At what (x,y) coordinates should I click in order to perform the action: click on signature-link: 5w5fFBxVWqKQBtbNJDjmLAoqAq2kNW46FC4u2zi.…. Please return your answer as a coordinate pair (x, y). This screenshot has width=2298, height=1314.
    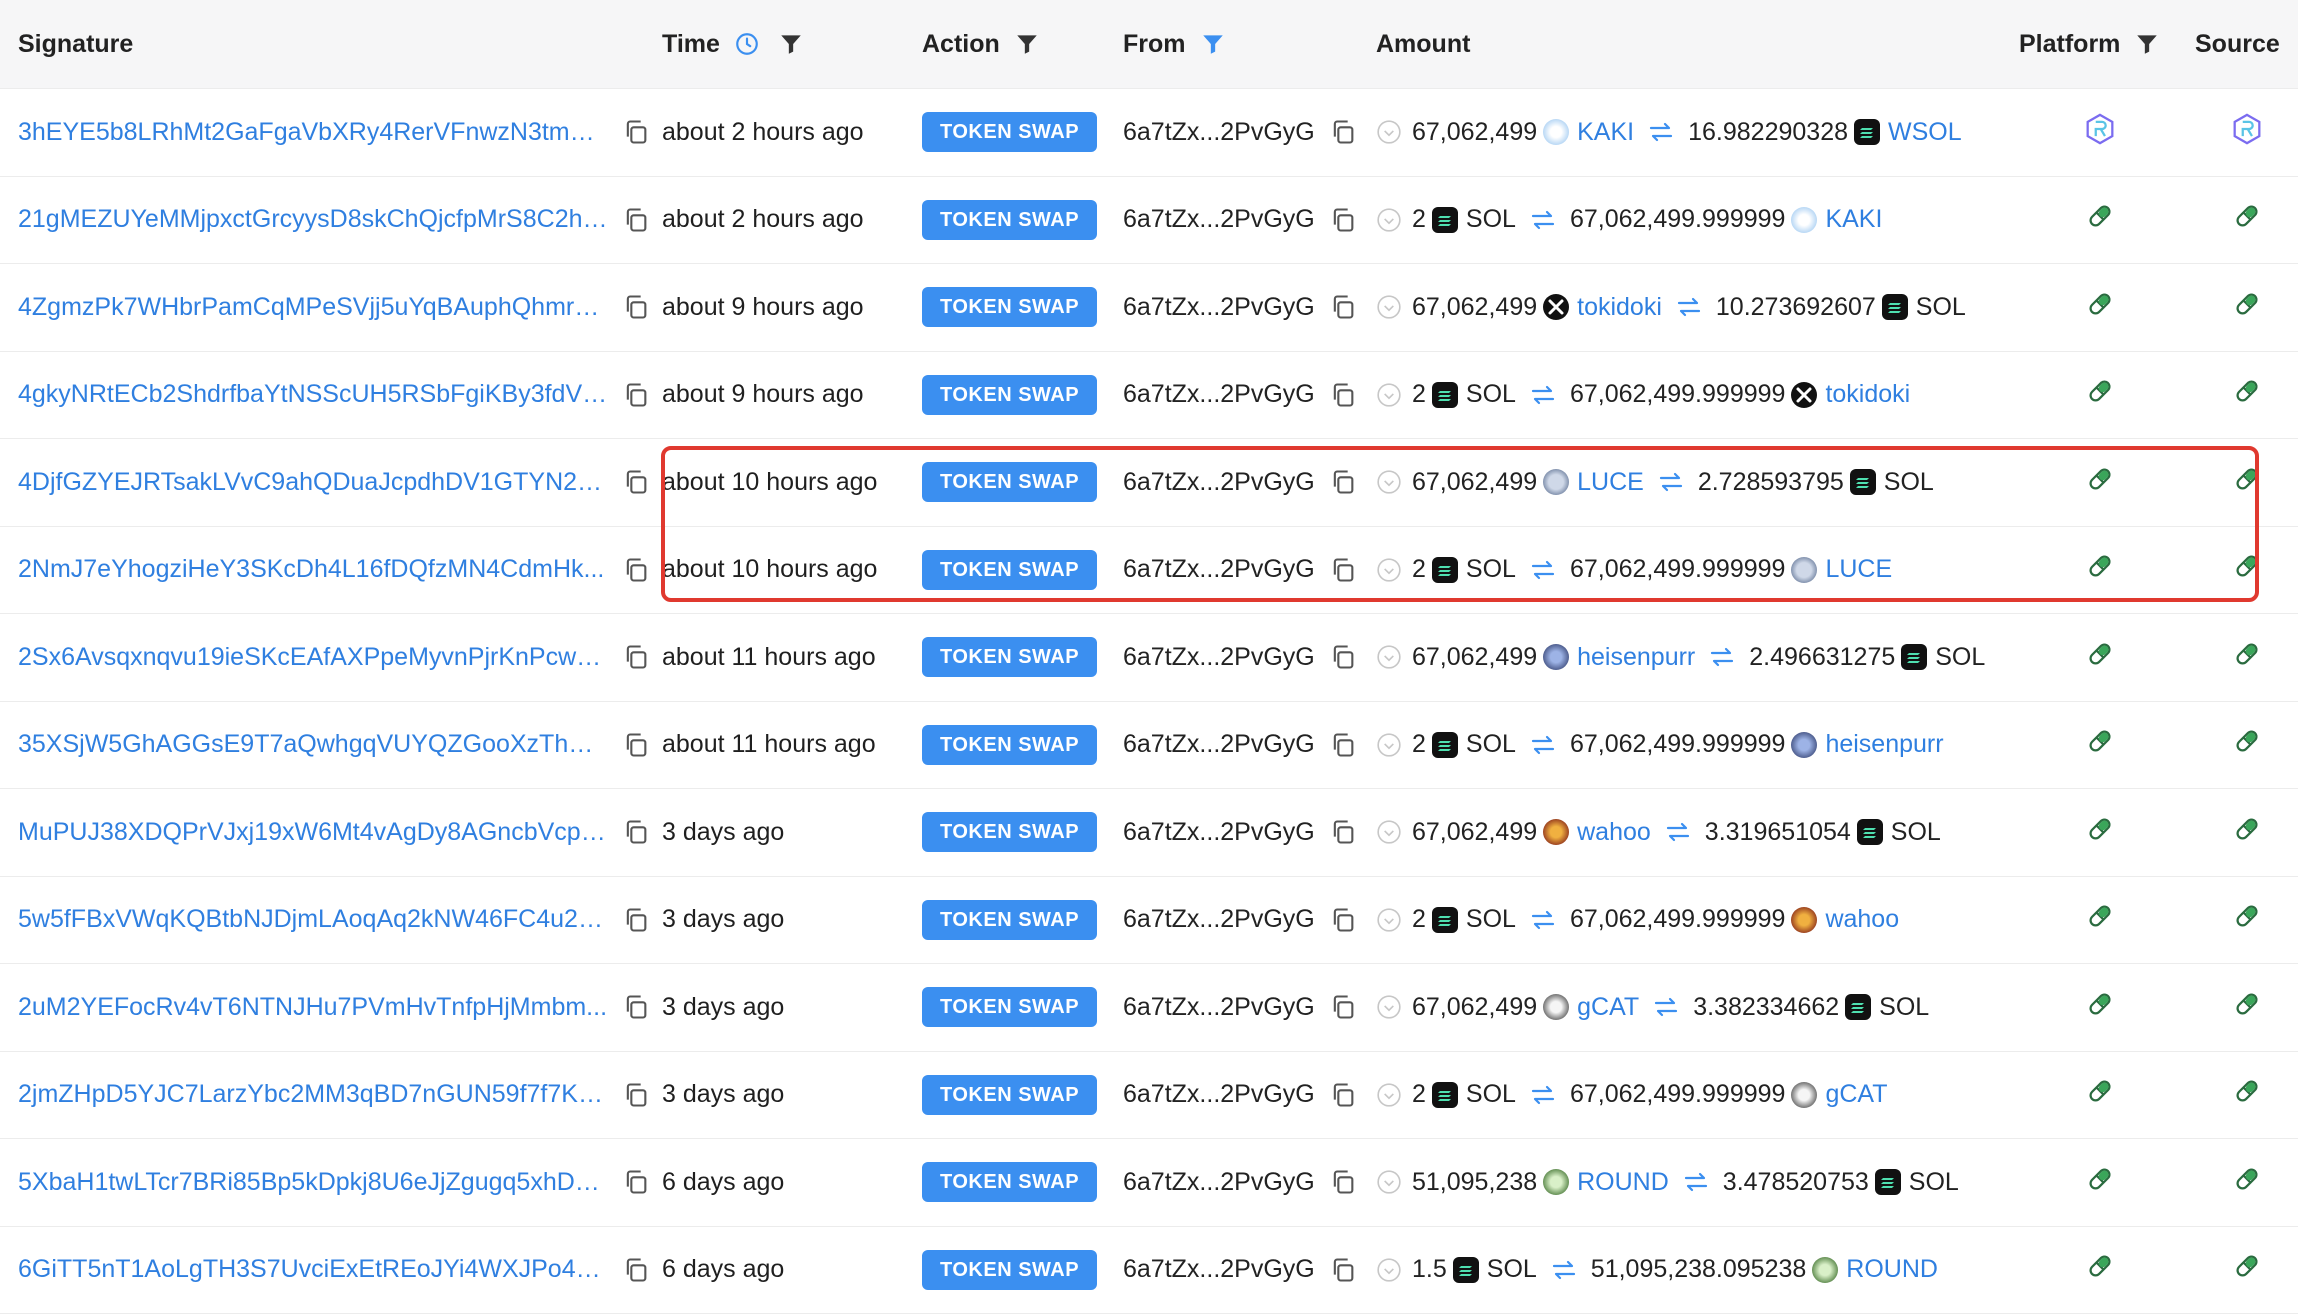
    Looking at the image, I should click on (313, 919).